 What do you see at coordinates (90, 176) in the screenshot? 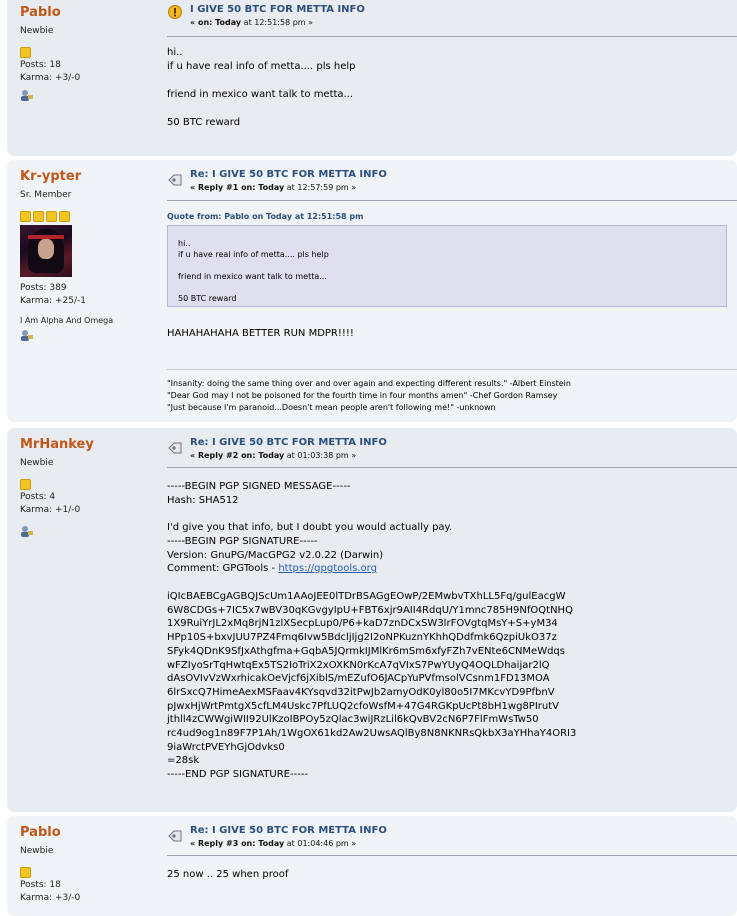
I see `author-name: Kr-ypter` at bounding box center [90, 176].